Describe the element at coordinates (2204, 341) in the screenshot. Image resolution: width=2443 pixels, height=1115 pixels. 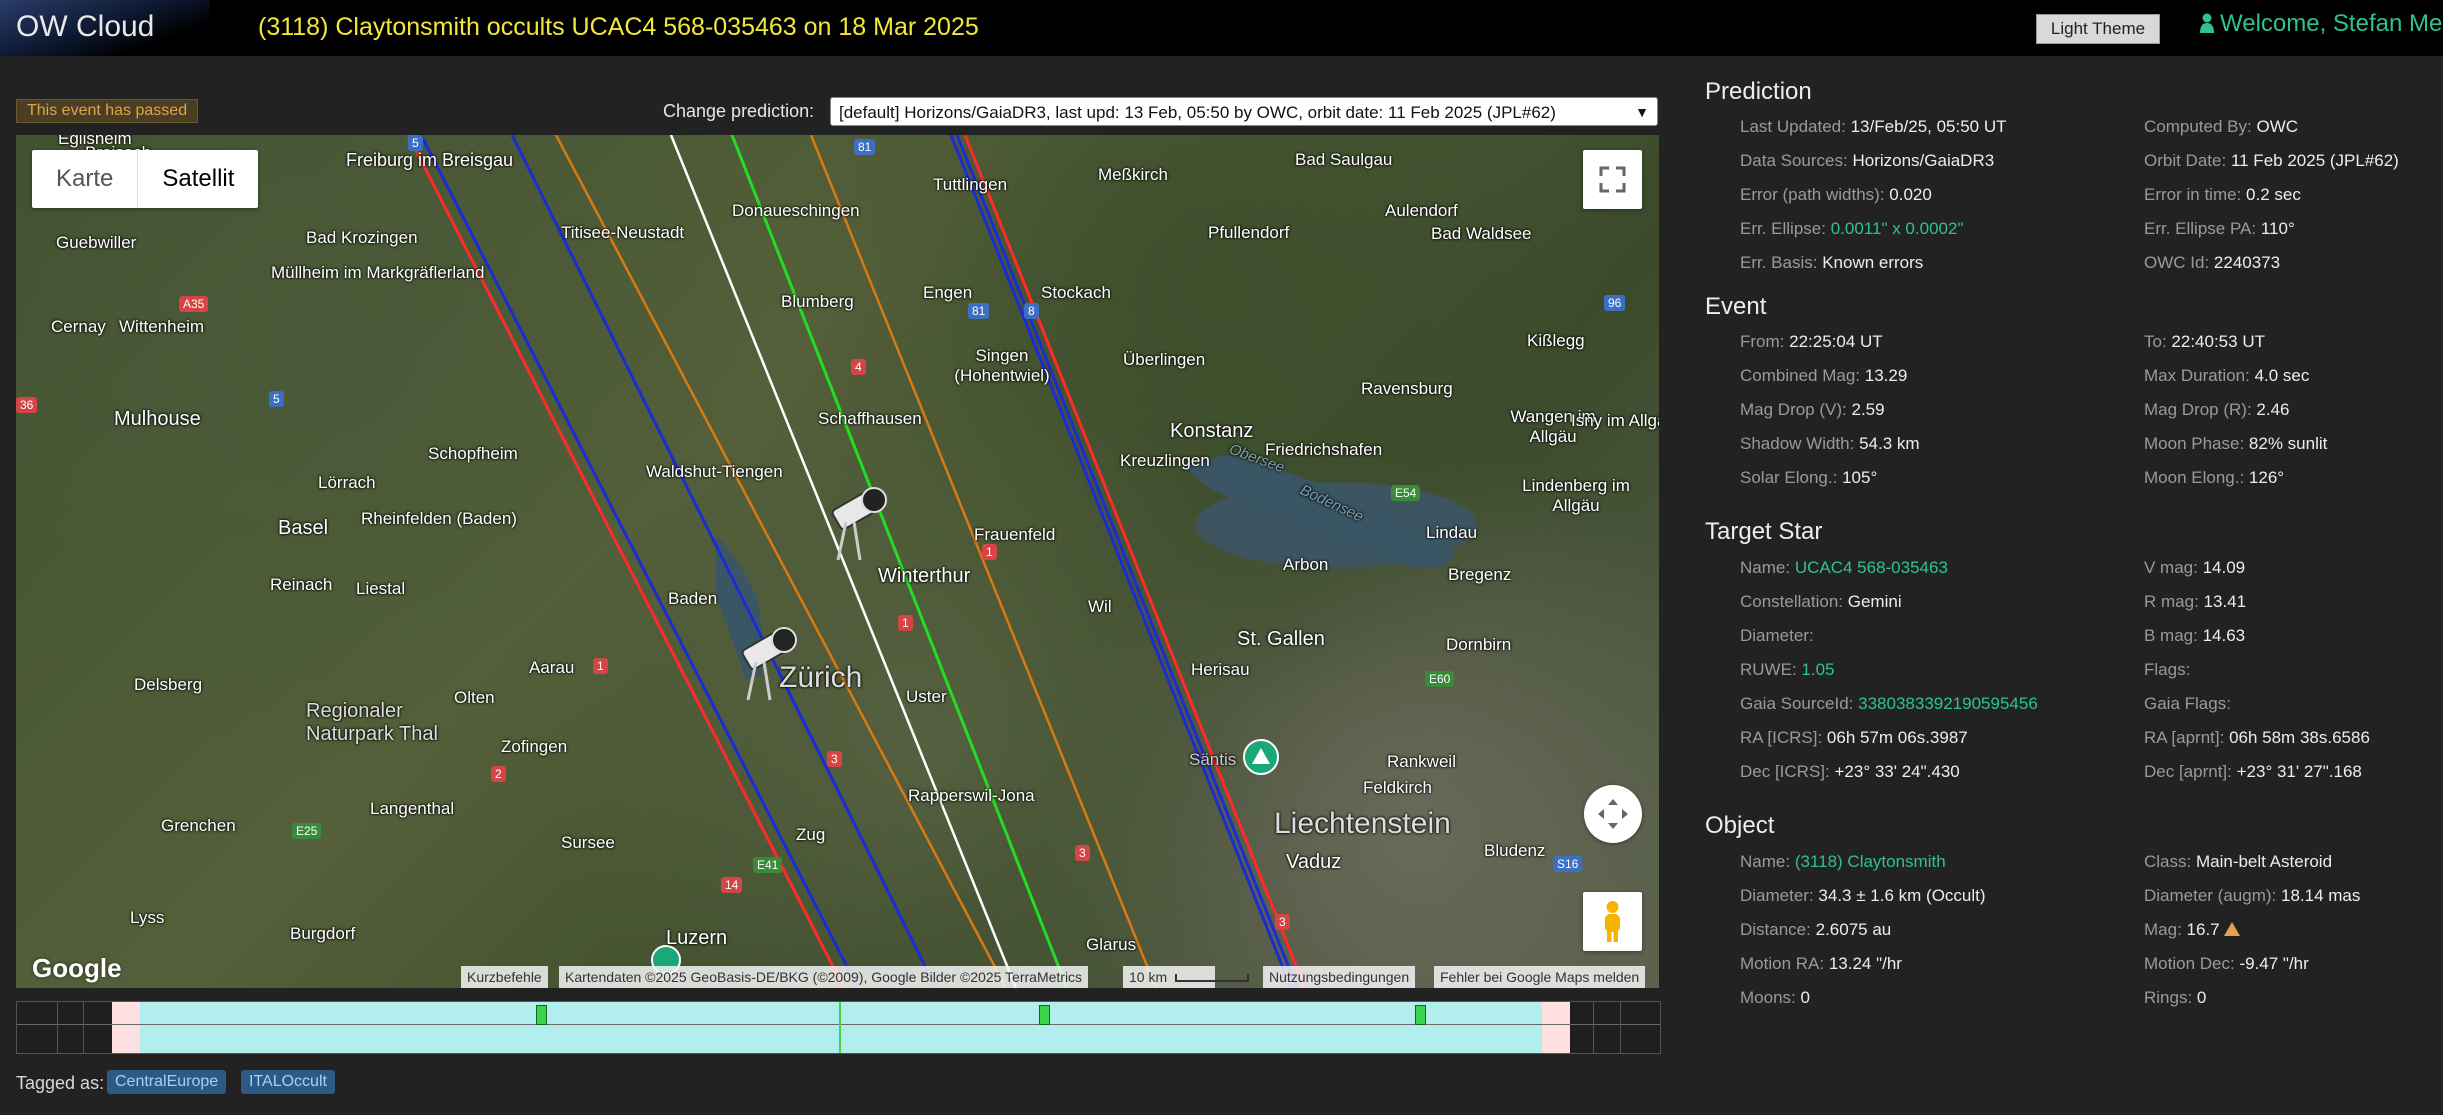
I see `field-to: To: 22:40:53 UT` at that location.